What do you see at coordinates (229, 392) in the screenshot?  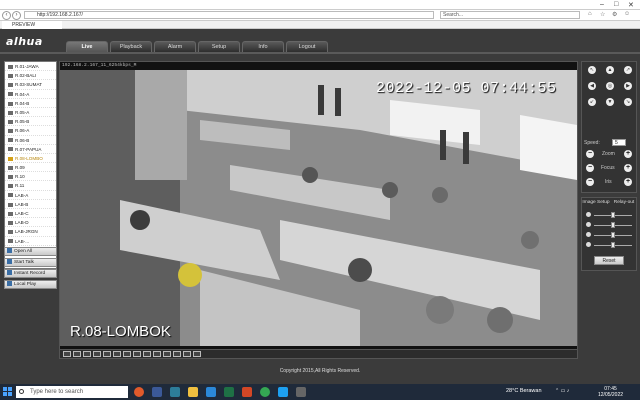 I see `excel-icon` at bounding box center [229, 392].